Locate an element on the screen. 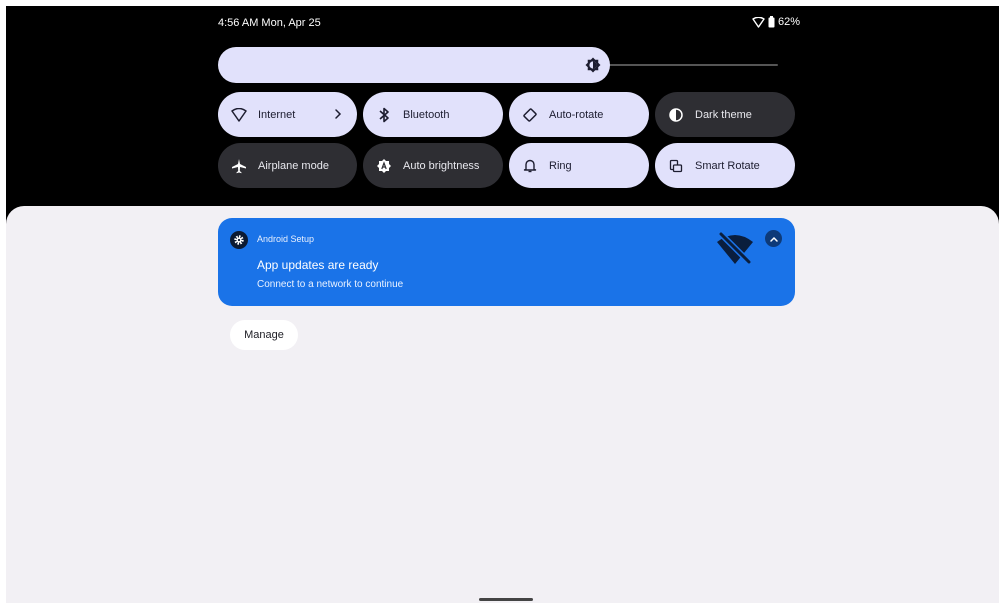 The width and height of the screenshot is (999, 603). tile-internet: Internet is located at coordinates (287, 114).